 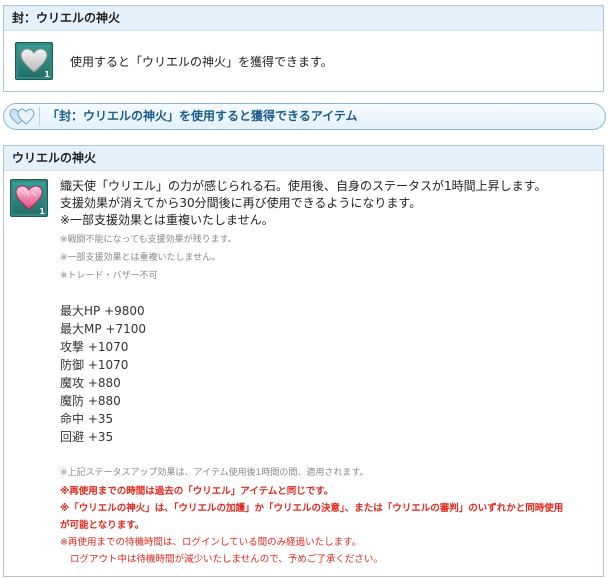 I want to click on footer-note: ※上記ステータスアップ効果は、アイテム使用後1時間の間、適用されます。, so click(x=214, y=473).